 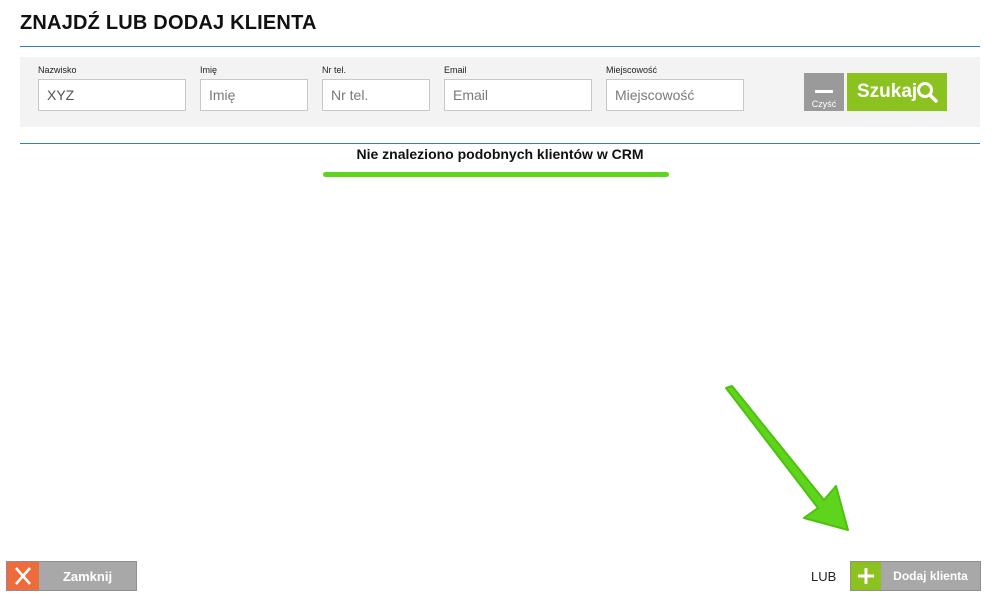 What do you see at coordinates (675, 95) in the screenshot?
I see `city-input` at bounding box center [675, 95].